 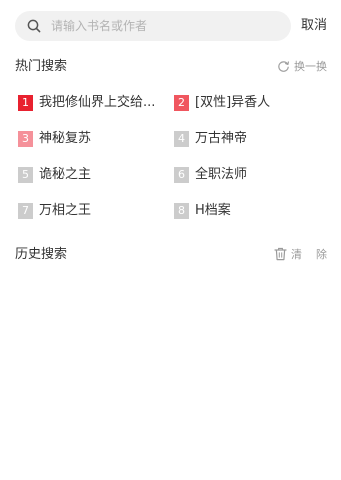 I want to click on search-bar: 取消, so click(x=174, y=26).